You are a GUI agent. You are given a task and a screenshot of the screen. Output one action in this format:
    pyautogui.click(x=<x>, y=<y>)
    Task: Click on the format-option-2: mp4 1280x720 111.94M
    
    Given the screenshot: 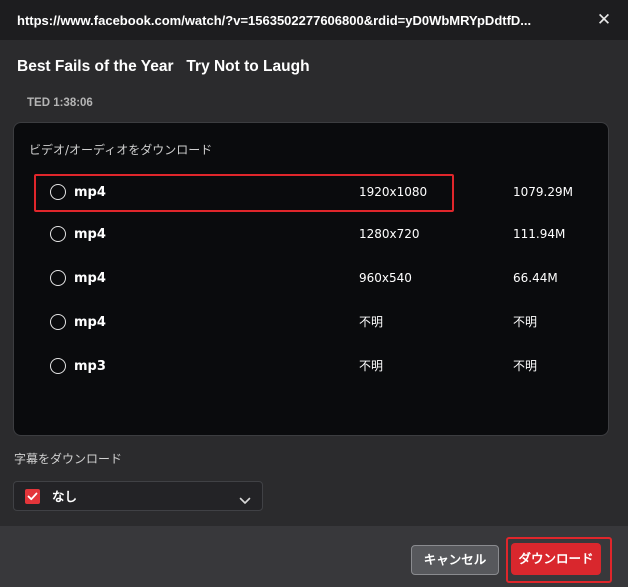 What is the action you would take?
    pyautogui.click(x=299, y=235)
    